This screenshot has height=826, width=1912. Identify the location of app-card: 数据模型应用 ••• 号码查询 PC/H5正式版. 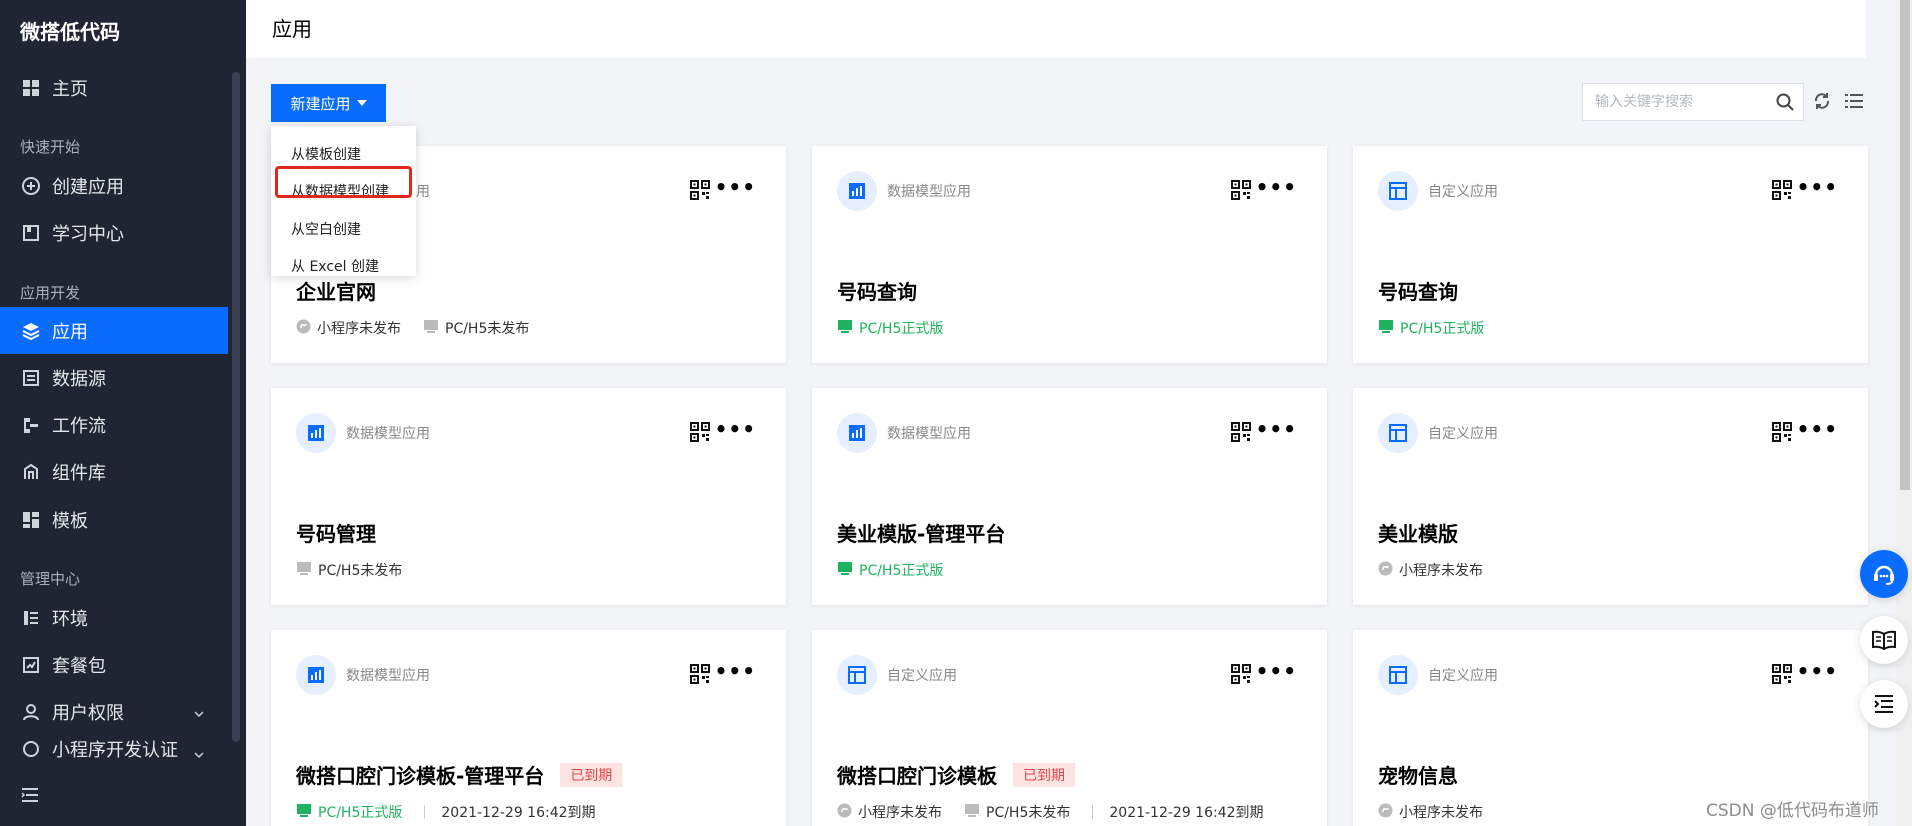
(1069, 254).